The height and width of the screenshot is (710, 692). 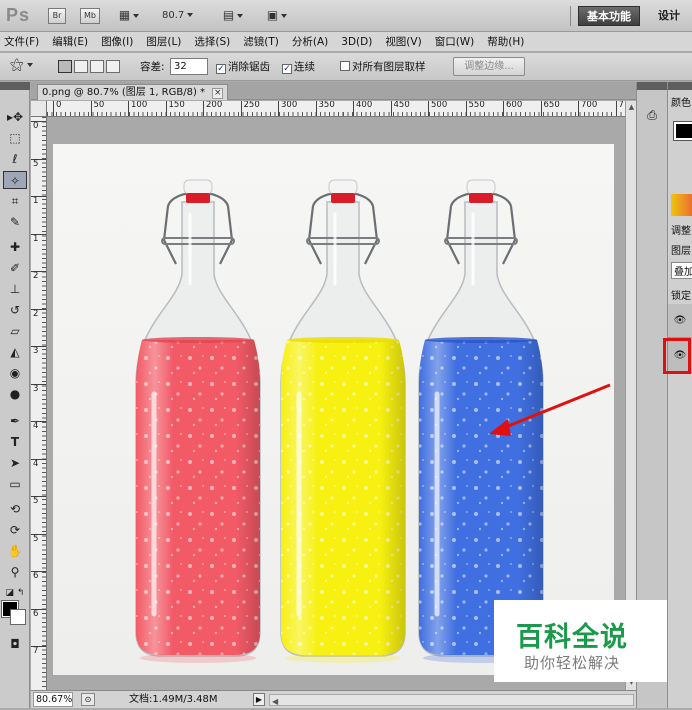 What do you see at coordinates (117, 41) in the screenshot?
I see `menu-image: 图像(I)` at bounding box center [117, 41].